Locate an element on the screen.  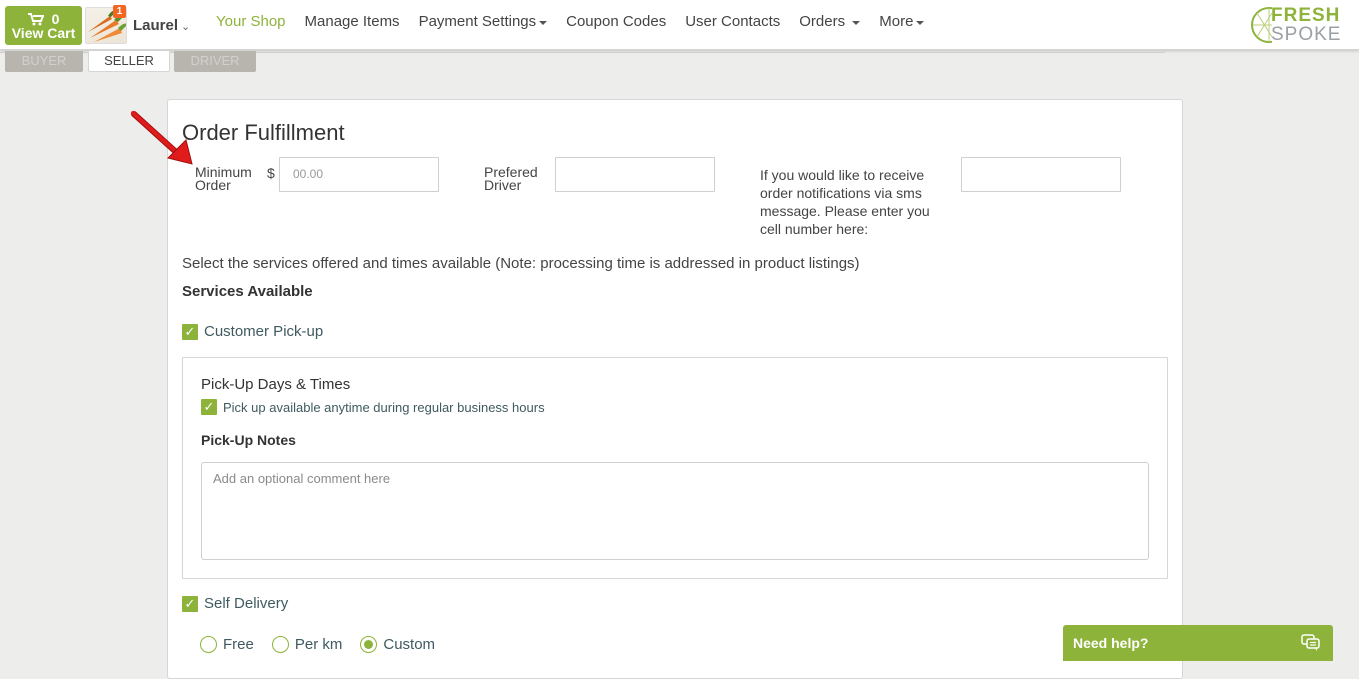
pickup-notes-textarea: Add an optional comment here is located at coordinates (675, 511).